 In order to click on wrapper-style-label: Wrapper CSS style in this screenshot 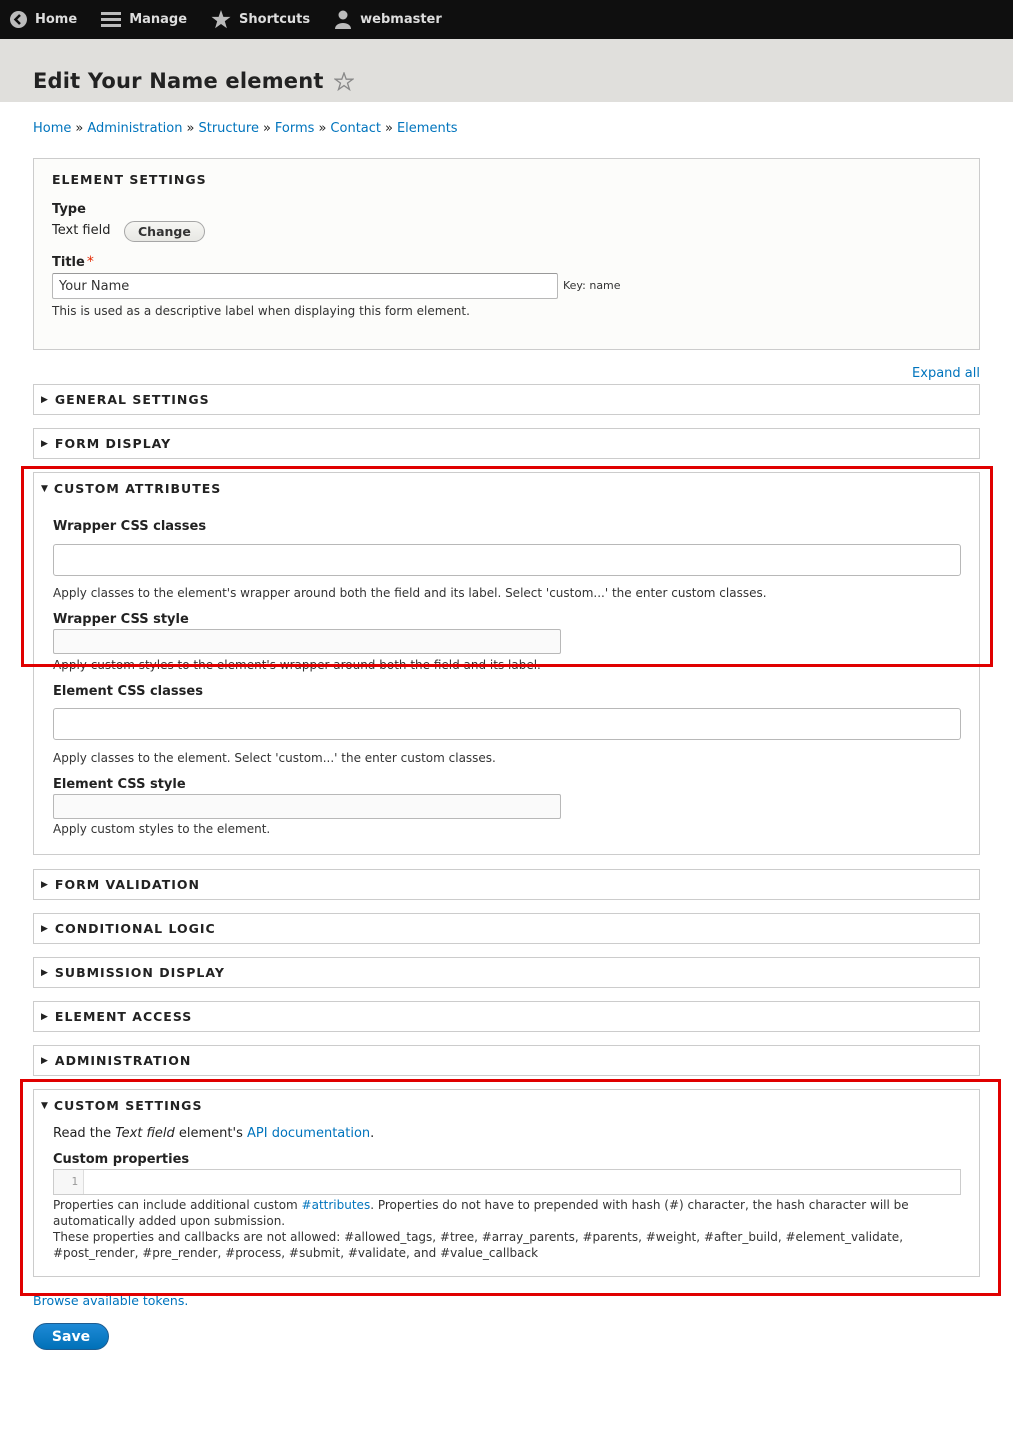, I will do `click(121, 619)`.